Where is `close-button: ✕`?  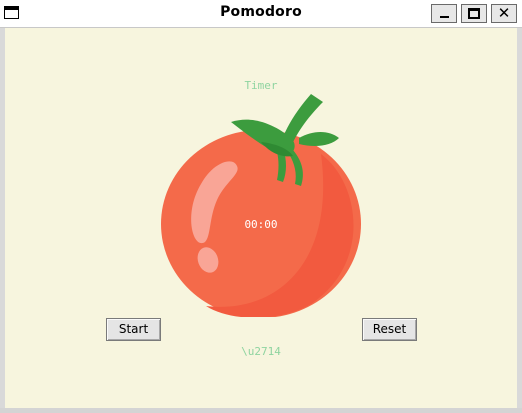
close-button: ✕ is located at coordinates (504, 13).